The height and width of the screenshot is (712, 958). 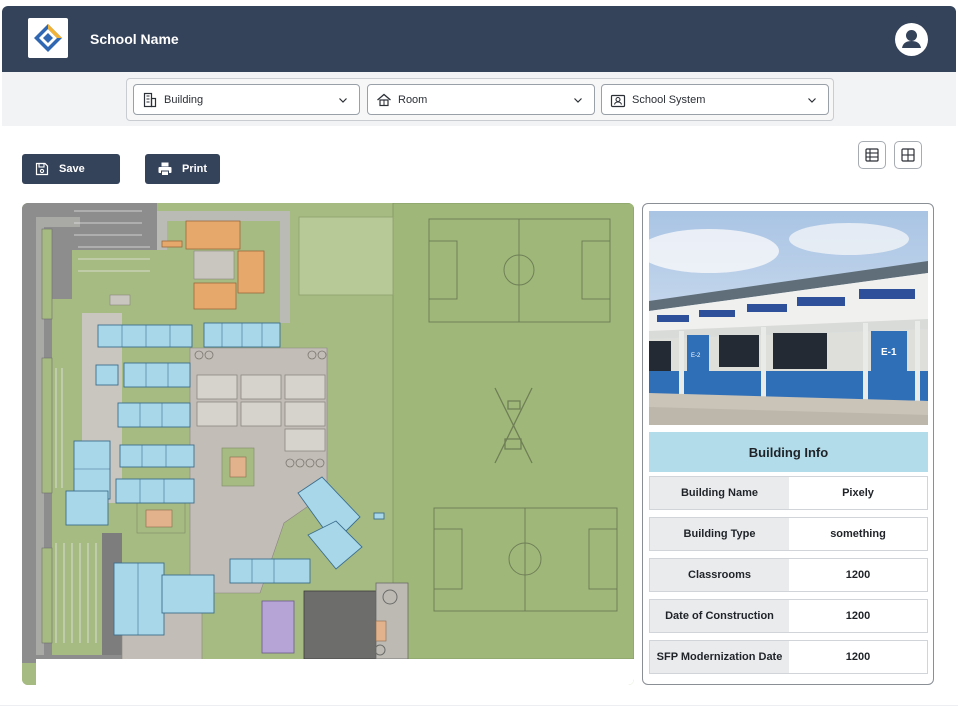 What do you see at coordinates (195, 169) in the screenshot?
I see `print-button-label: Print` at bounding box center [195, 169].